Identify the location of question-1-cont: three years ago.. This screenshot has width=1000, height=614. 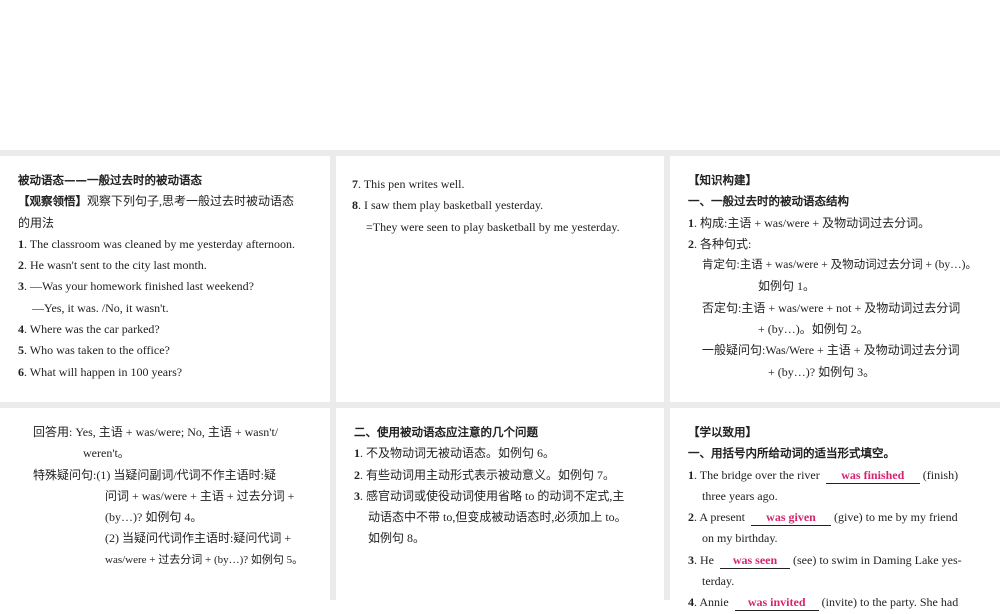
(740, 495).